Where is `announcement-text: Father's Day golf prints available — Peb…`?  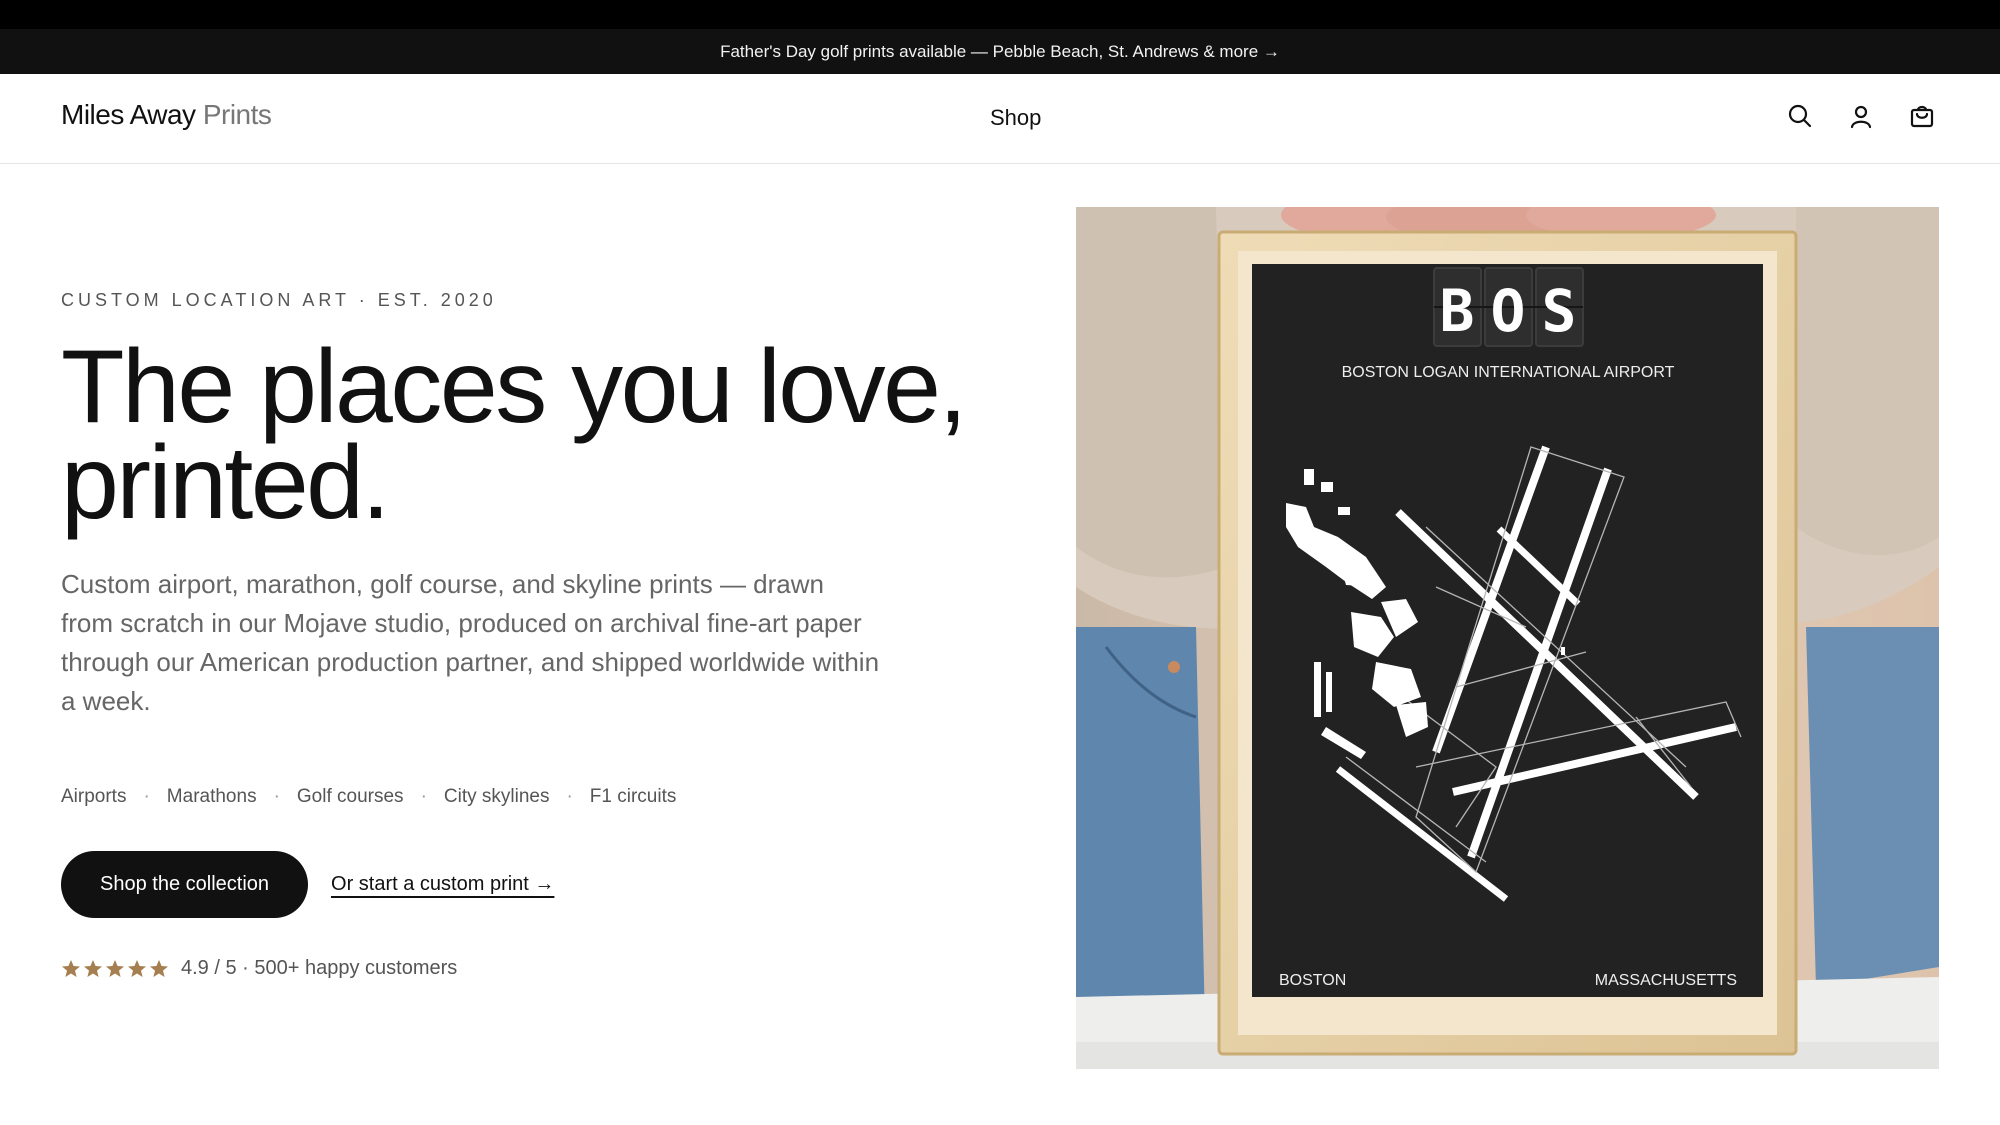 announcement-text: Father's Day golf prints available — Peb… is located at coordinates (1000, 52).